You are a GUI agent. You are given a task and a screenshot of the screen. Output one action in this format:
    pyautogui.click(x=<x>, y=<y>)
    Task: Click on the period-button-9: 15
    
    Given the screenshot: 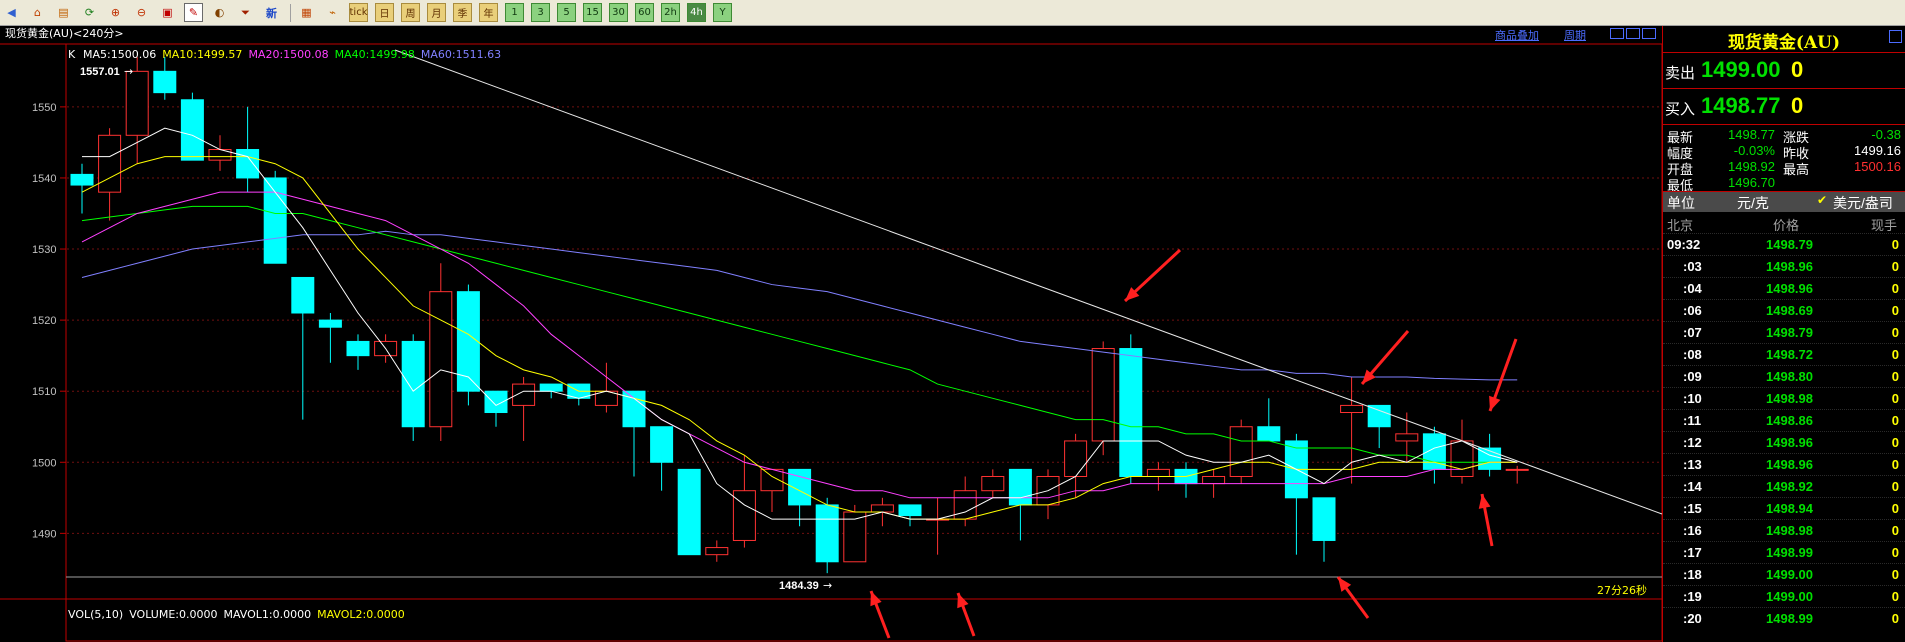 What is the action you would take?
    pyautogui.click(x=592, y=12)
    